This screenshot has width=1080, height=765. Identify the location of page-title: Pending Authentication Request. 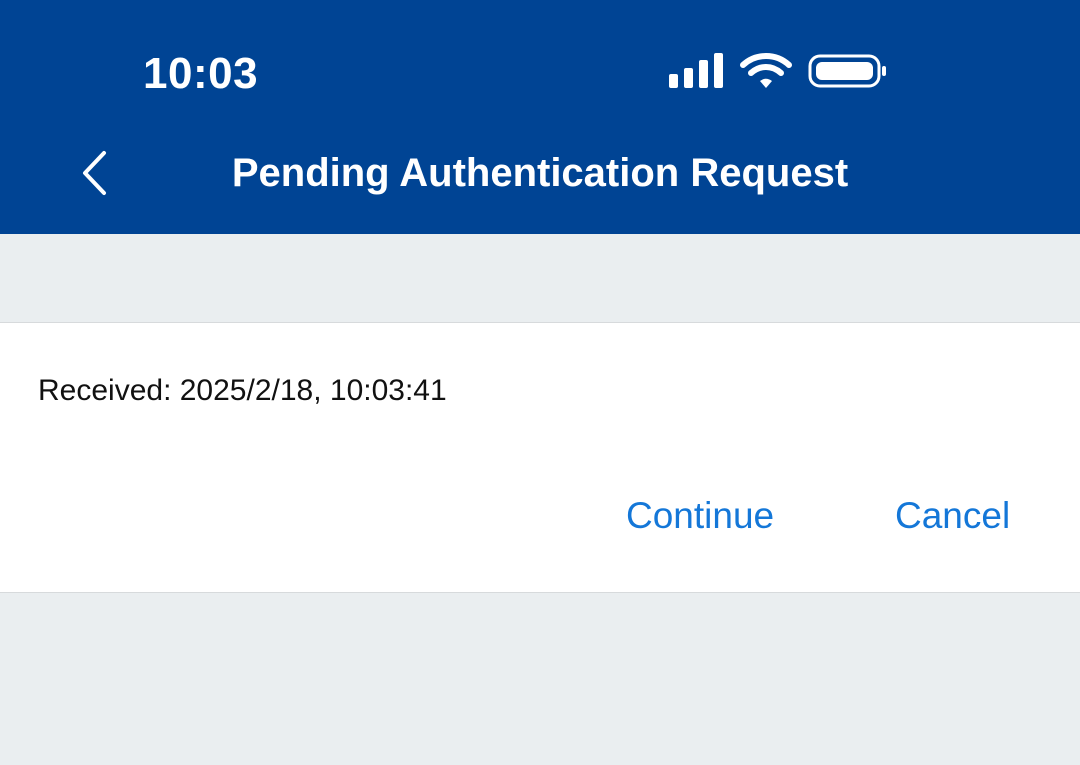
(540, 173).